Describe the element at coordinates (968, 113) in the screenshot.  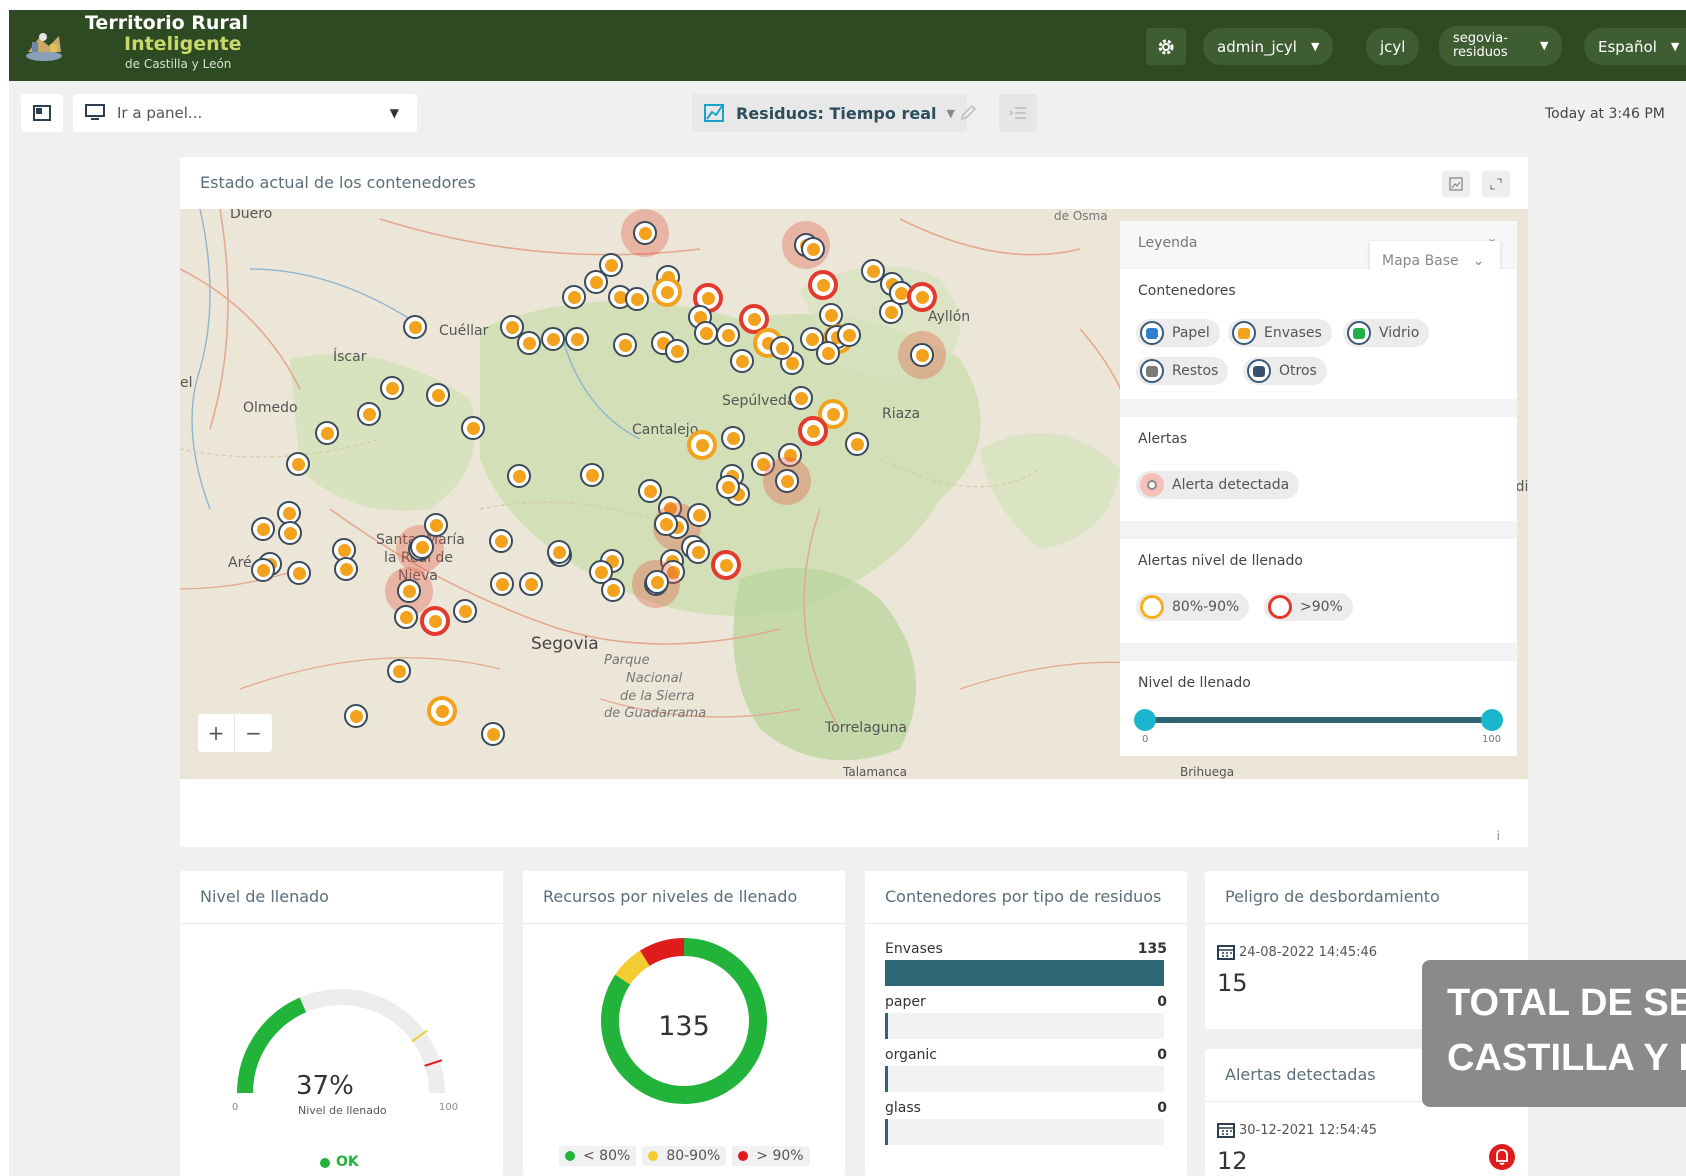
I see `edit-button` at that location.